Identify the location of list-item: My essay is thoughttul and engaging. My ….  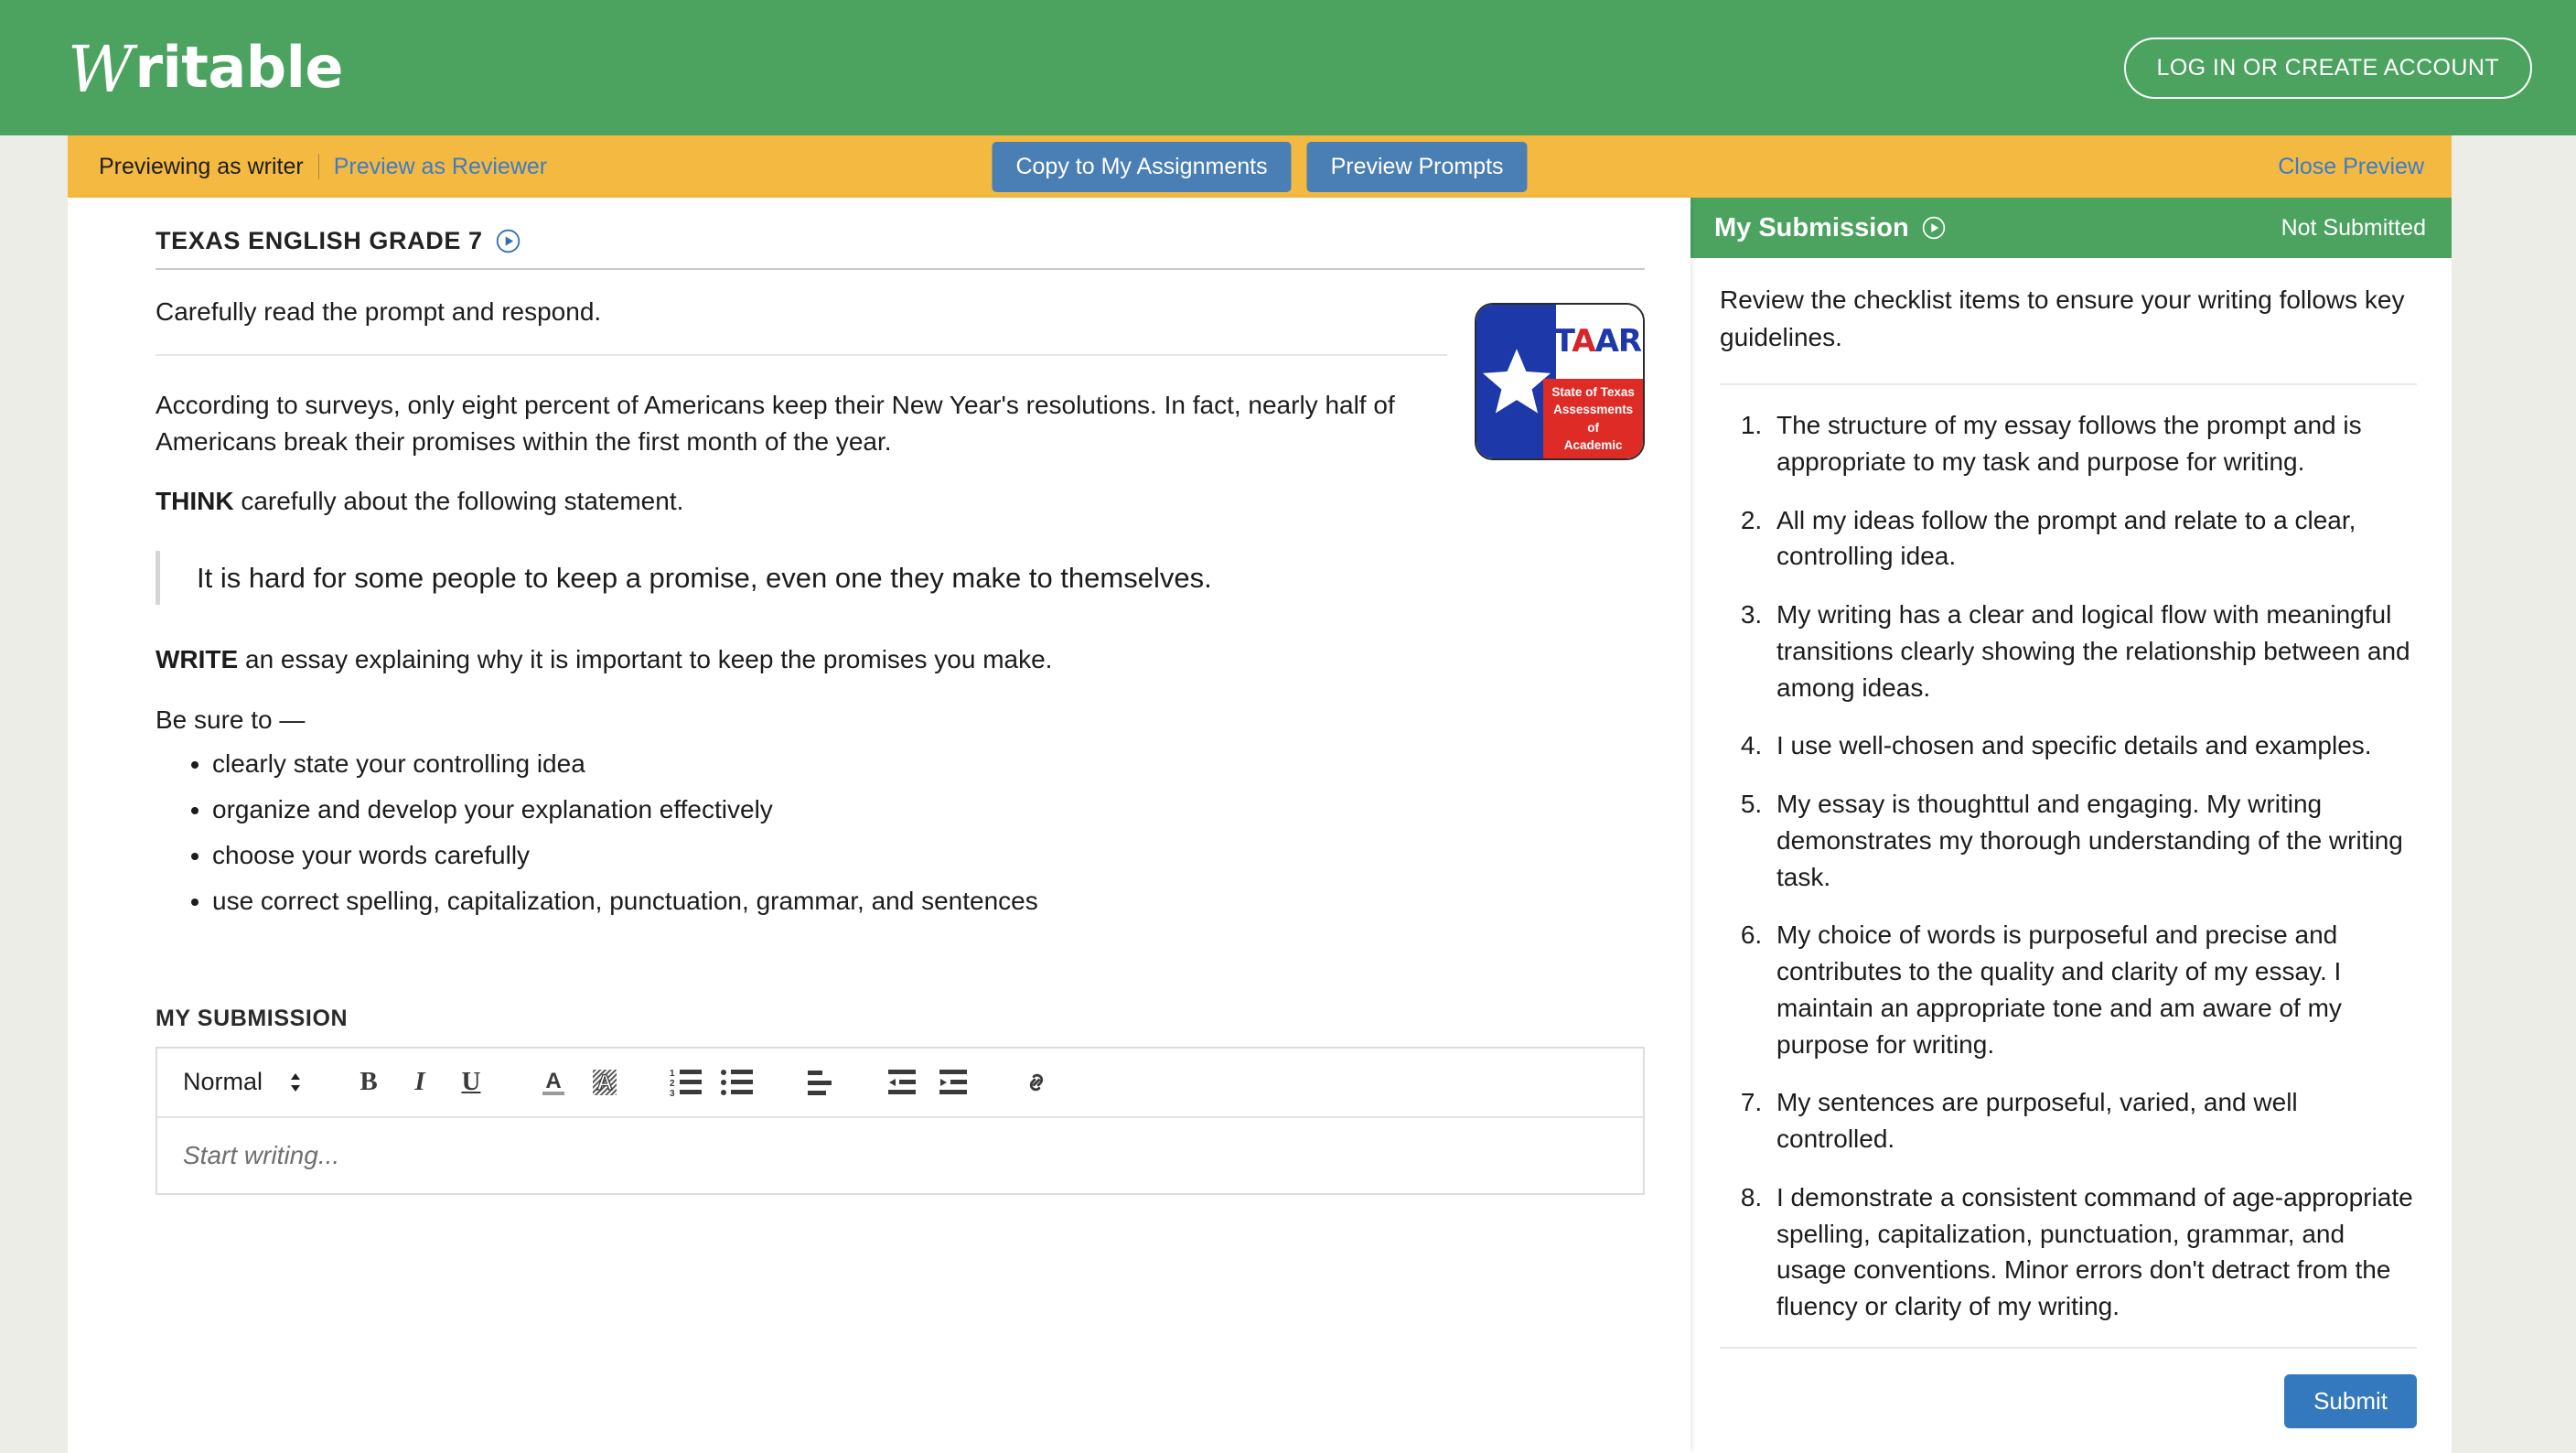
(2093, 840).